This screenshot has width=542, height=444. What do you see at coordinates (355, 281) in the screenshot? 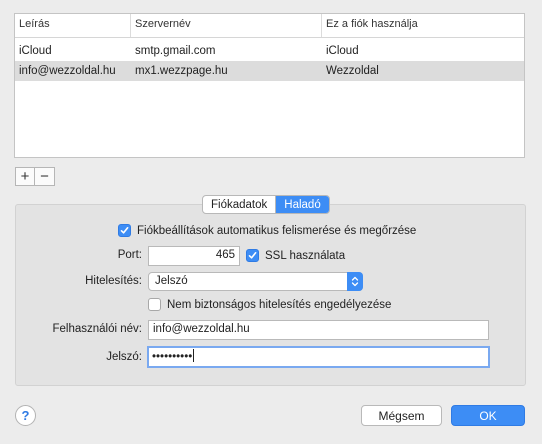
I see `chevron-updown-icon` at bounding box center [355, 281].